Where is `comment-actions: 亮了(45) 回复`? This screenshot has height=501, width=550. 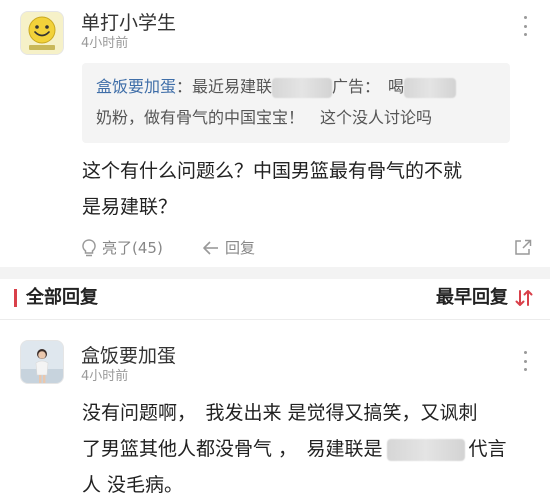 comment-actions: 亮了(45) 回复 is located at coordinates (307, 249).